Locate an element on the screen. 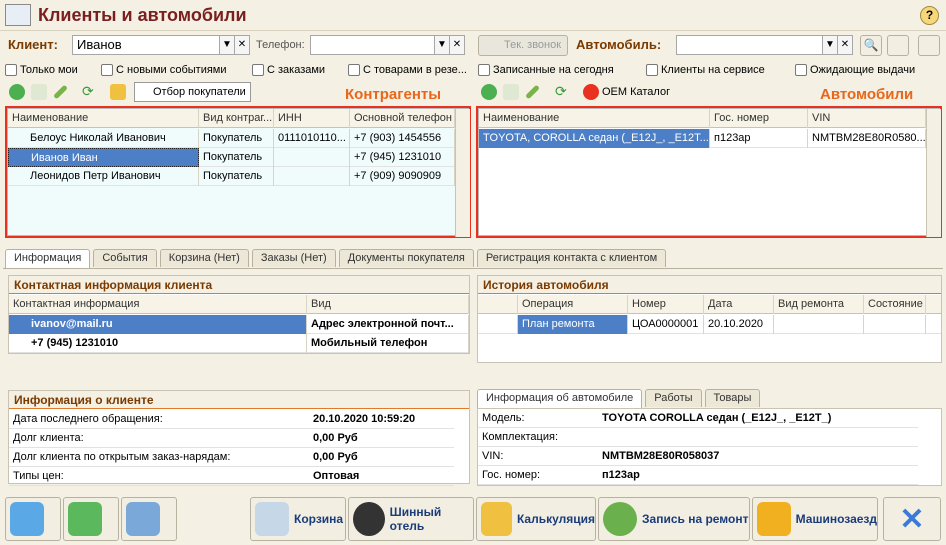 This screenshot has height=545, width=946. tab-contact-reg: Регистрация контакта с клиентом is located at coordinates (571, 258).